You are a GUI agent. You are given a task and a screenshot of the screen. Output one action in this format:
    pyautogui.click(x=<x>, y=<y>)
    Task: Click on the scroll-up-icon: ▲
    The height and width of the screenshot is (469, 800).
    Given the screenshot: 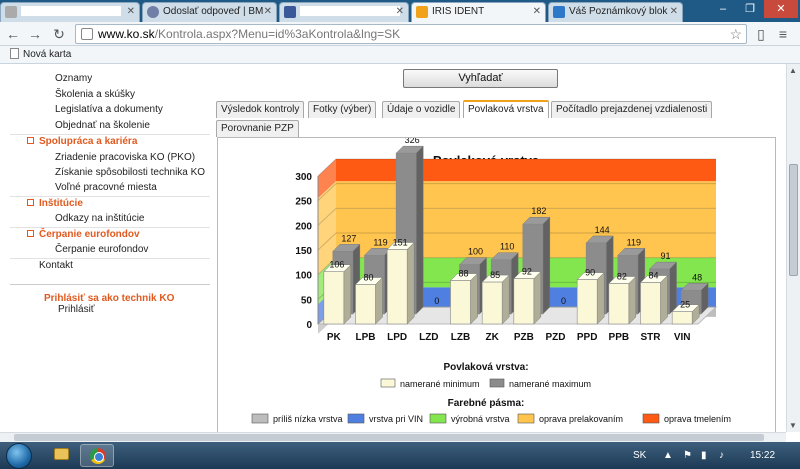 What is the action you would take?
    pyautogui.click(x=793, y=70)
    